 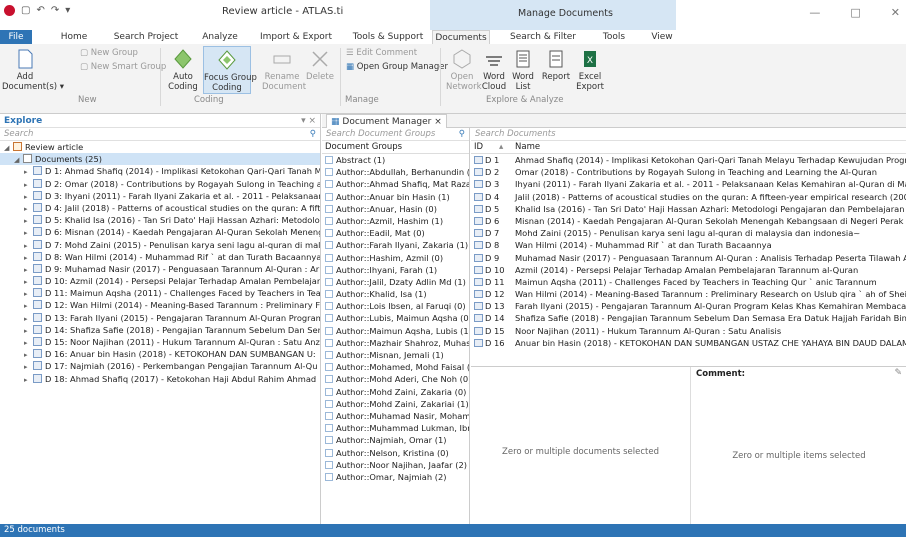 What do you see at coordinates (895, 12) in the screenshot?
I see `close-icon: ✕` at bounding box center [895, 12].